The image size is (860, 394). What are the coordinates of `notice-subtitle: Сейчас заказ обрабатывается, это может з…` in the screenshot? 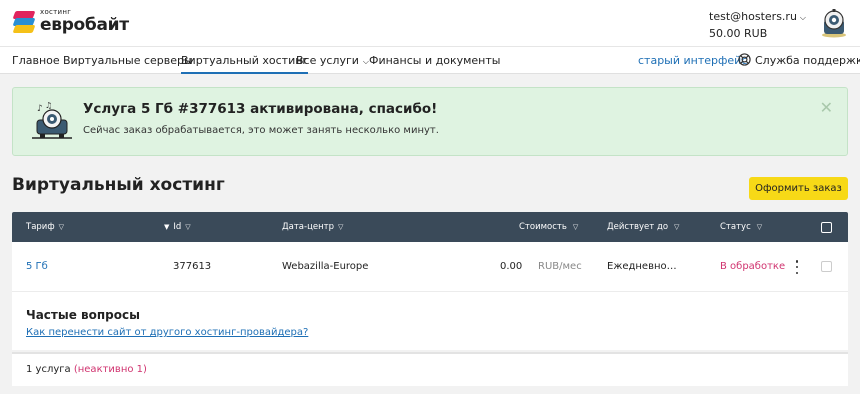 It's located at (261, 130).